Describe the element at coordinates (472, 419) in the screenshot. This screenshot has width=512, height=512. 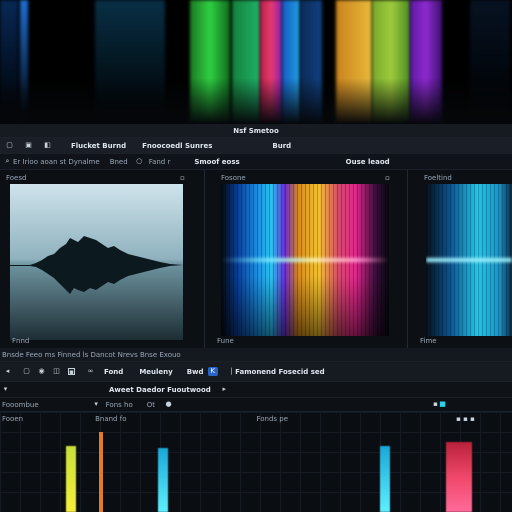
I see `track-2-icon-c: ▪` at that location.